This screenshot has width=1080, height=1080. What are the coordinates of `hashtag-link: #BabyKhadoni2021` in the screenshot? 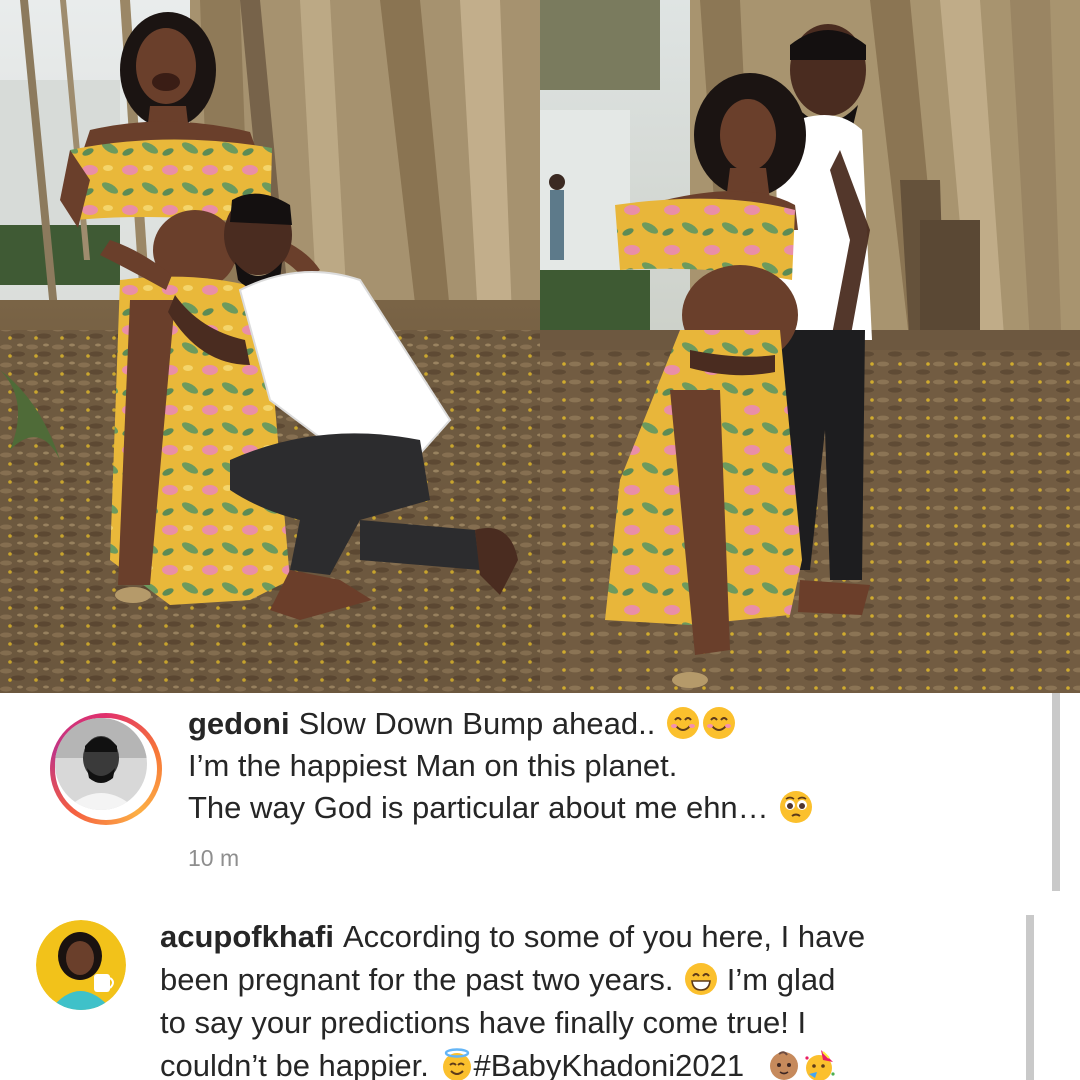 It's located at (609, 1064).